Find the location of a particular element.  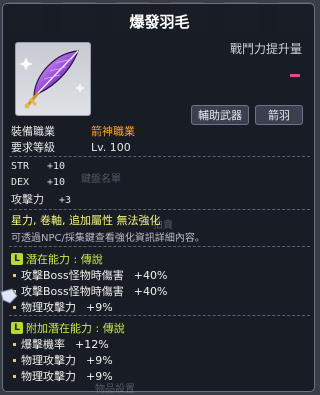

stat-row: DEX +10 is located at coordinates (38, 181).